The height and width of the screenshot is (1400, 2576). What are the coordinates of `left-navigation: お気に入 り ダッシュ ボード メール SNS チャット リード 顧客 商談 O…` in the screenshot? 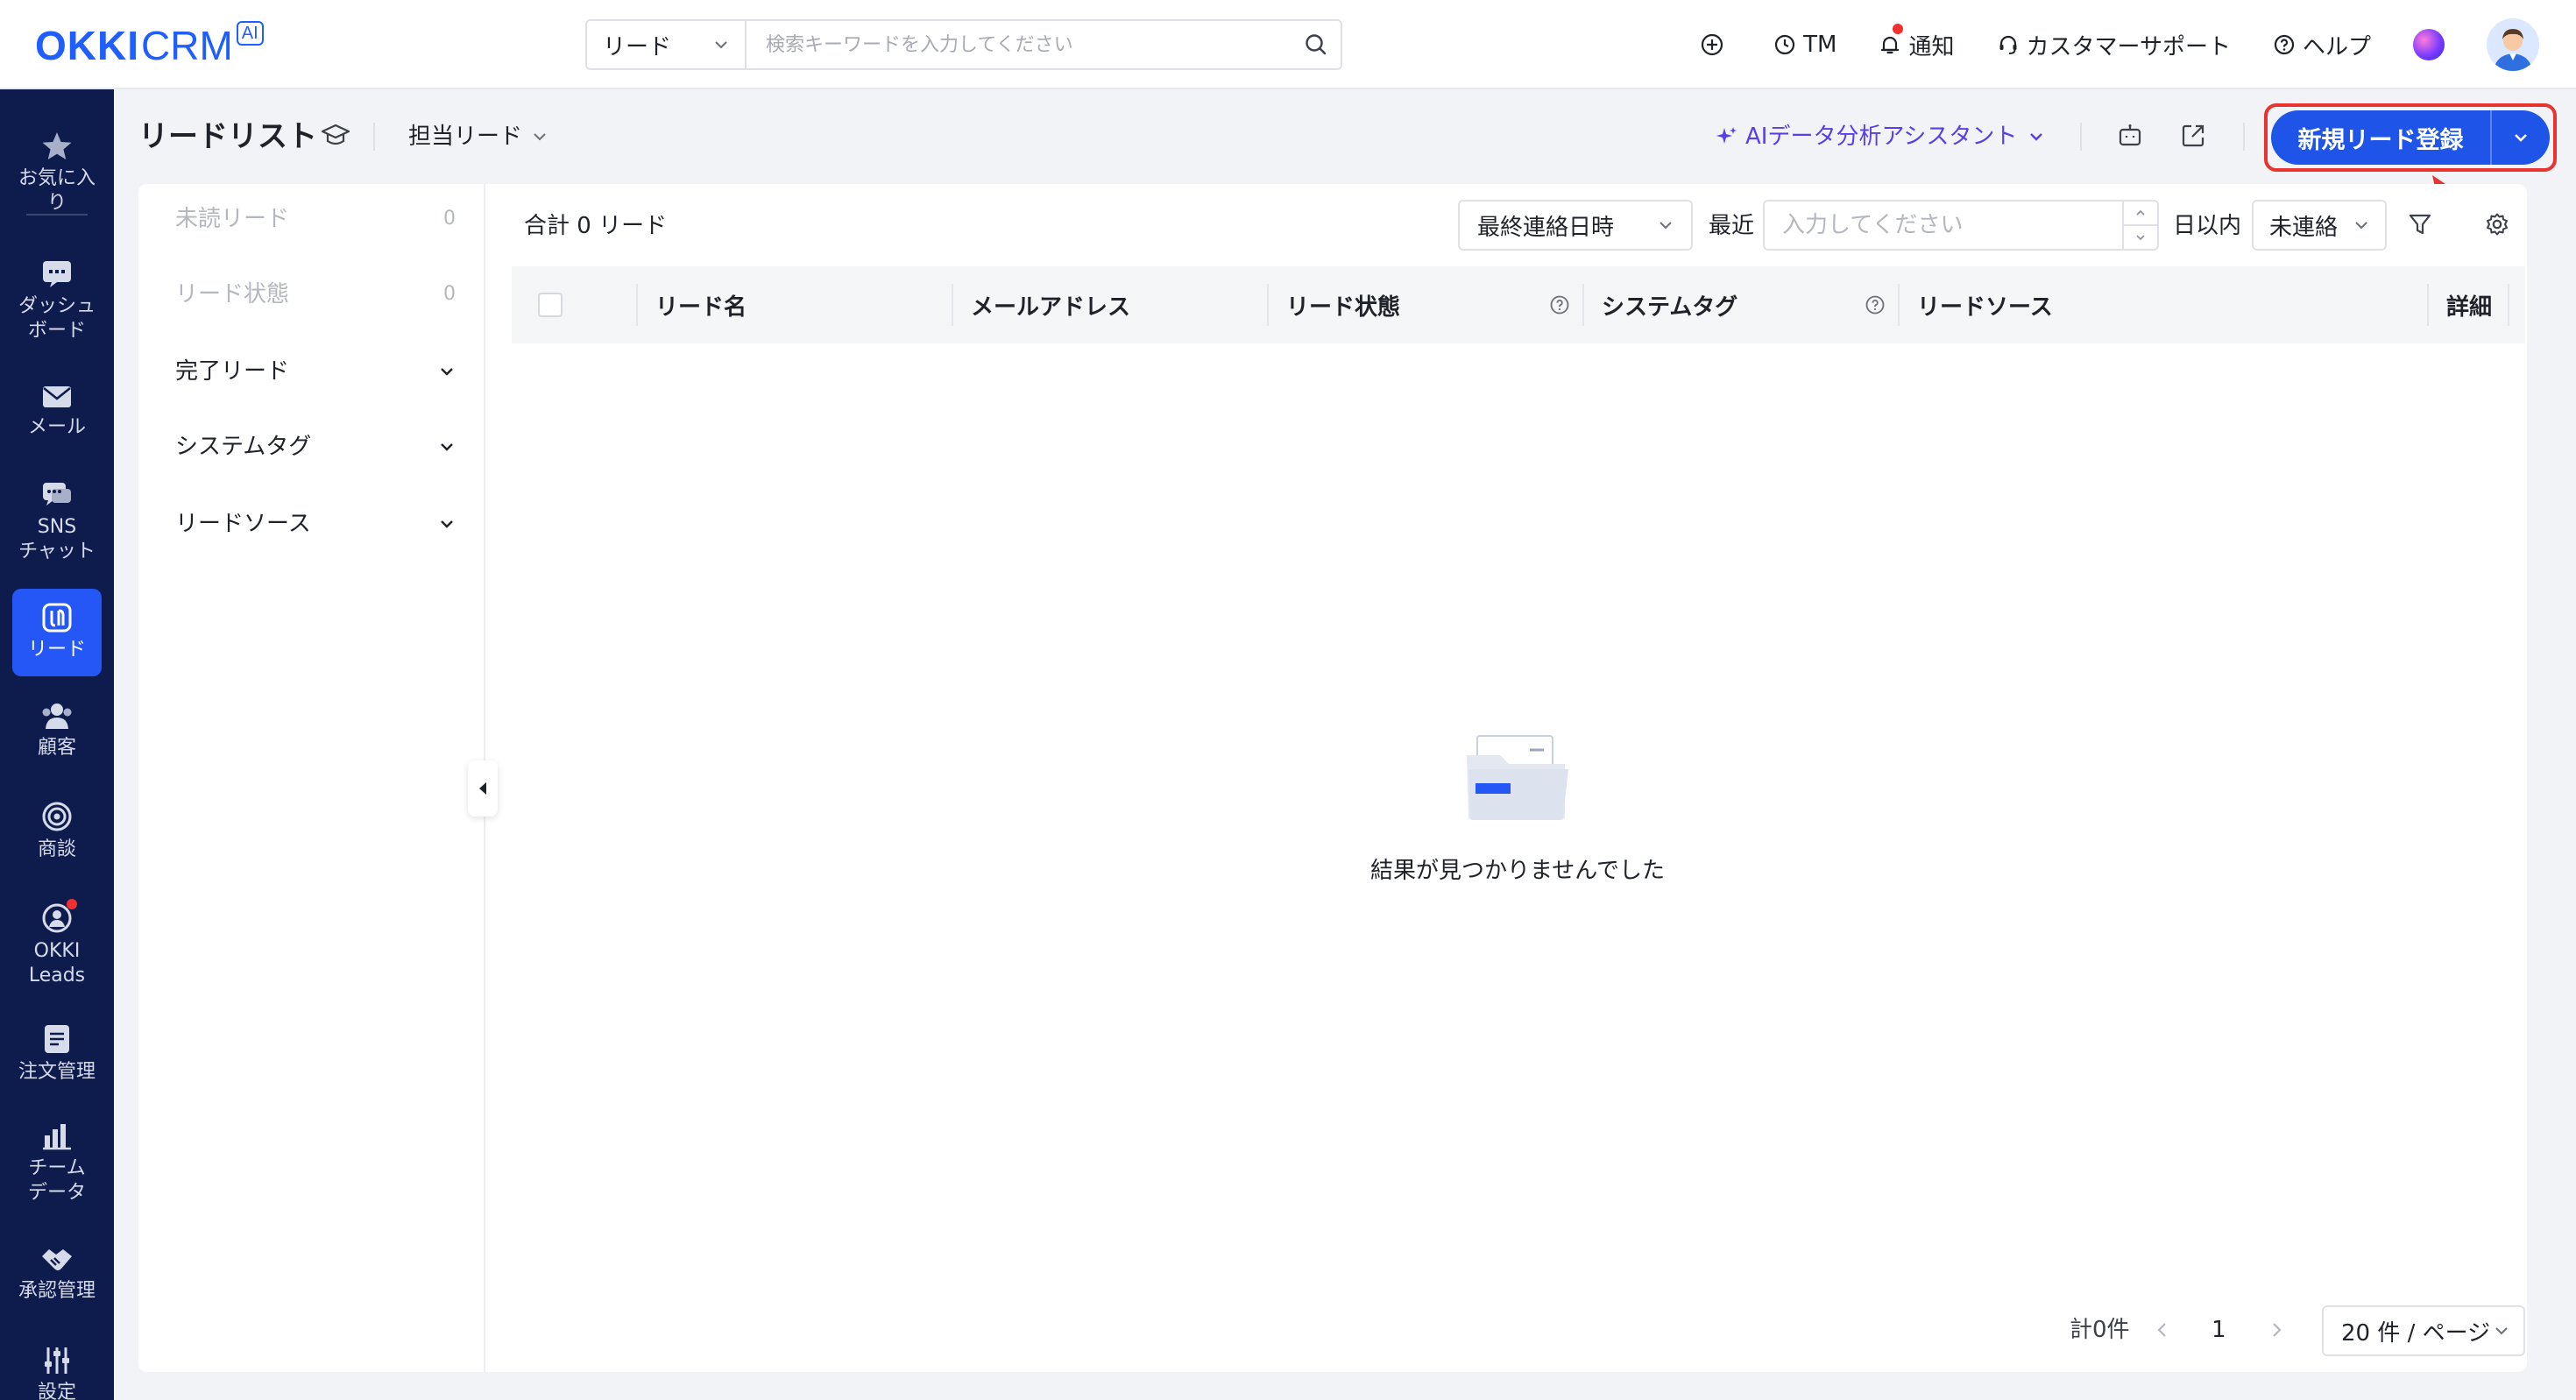 It's located at (57, 744).